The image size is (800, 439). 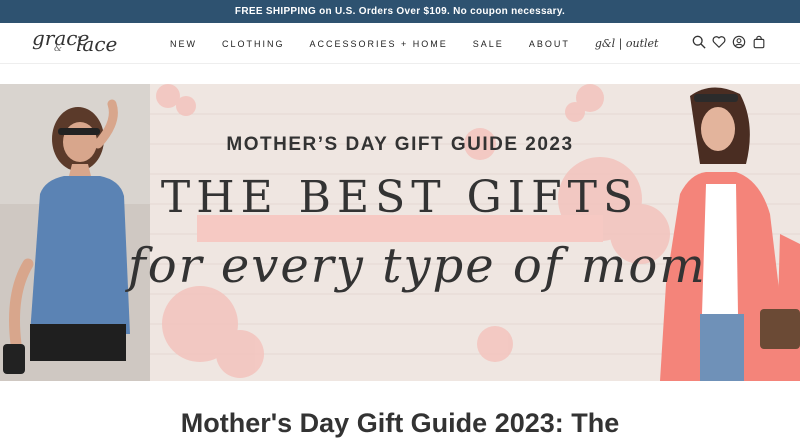 What do you see at coordinates (58, 49) in the screenshot?
I see `logo-amp: &` at bounding box center [58, 49].